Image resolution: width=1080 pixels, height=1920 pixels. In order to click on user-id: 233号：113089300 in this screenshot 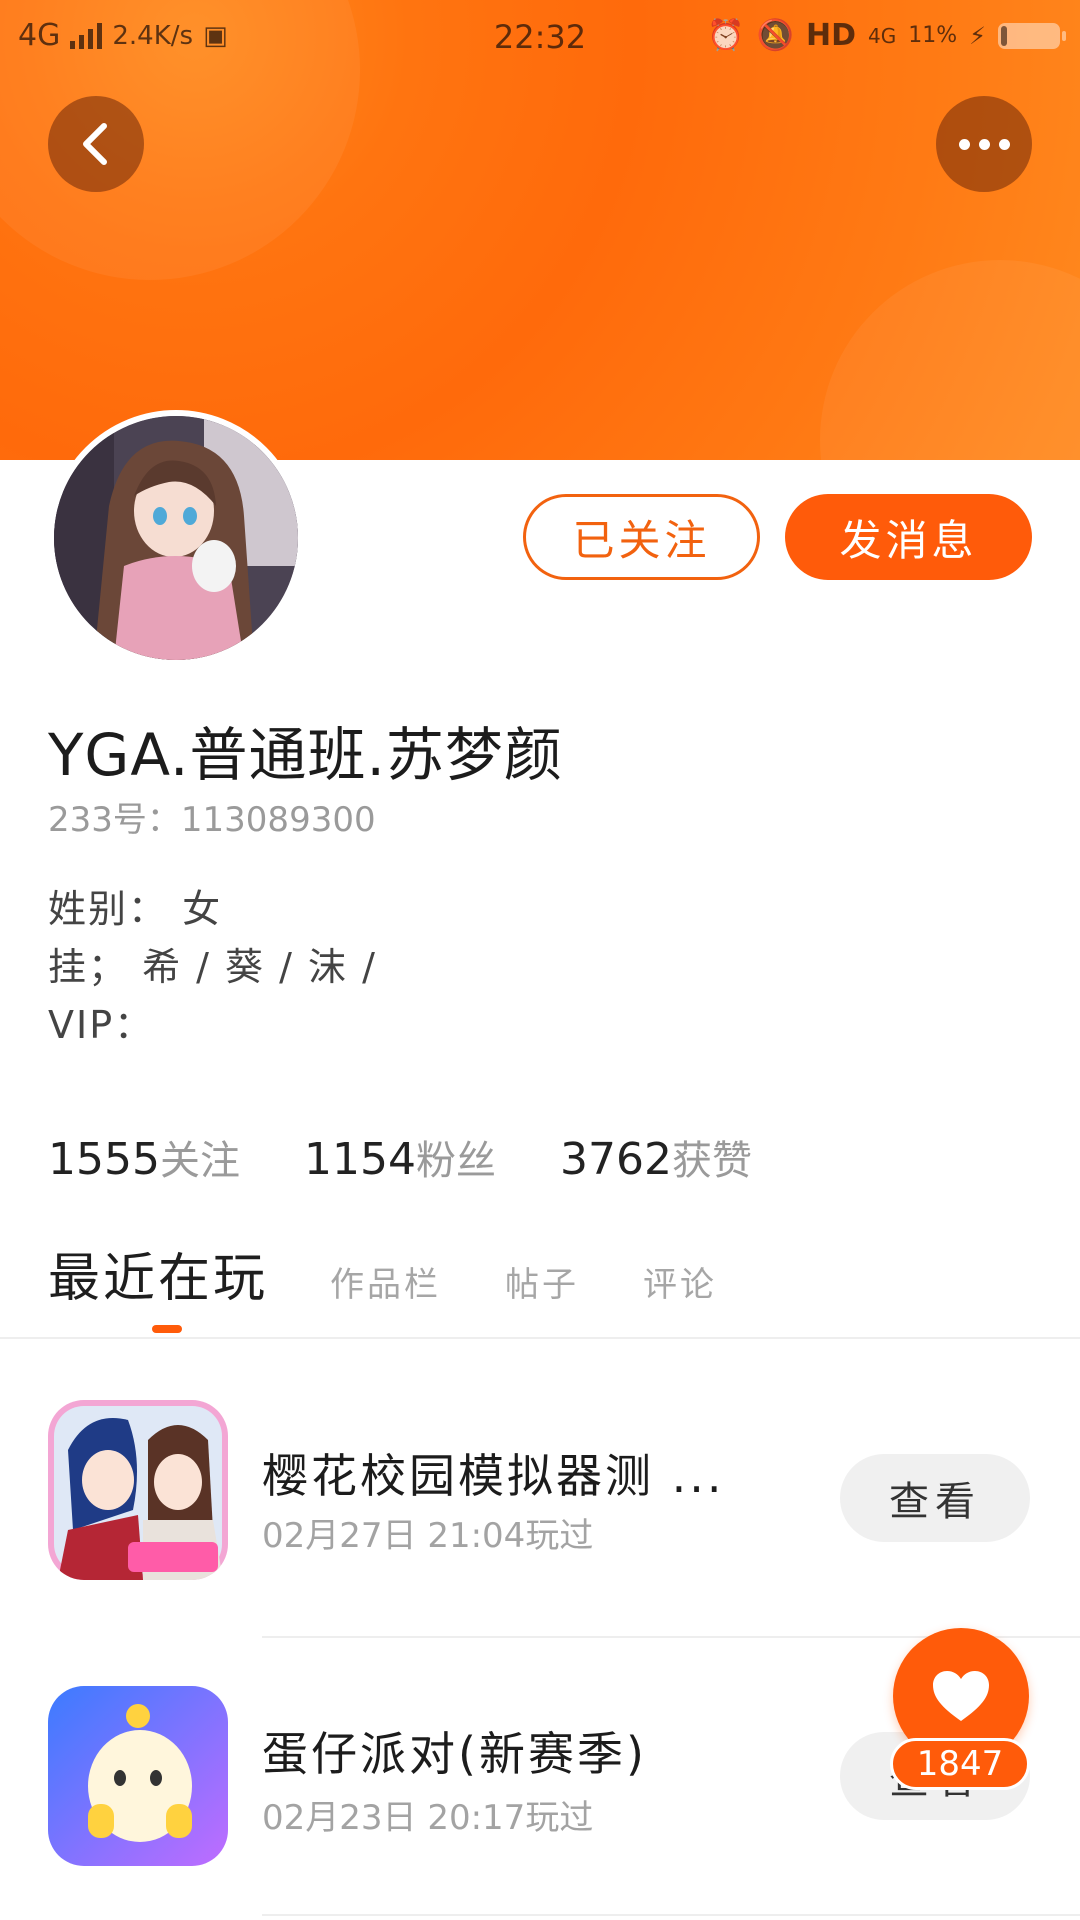, I will do `click(212, 816)`.